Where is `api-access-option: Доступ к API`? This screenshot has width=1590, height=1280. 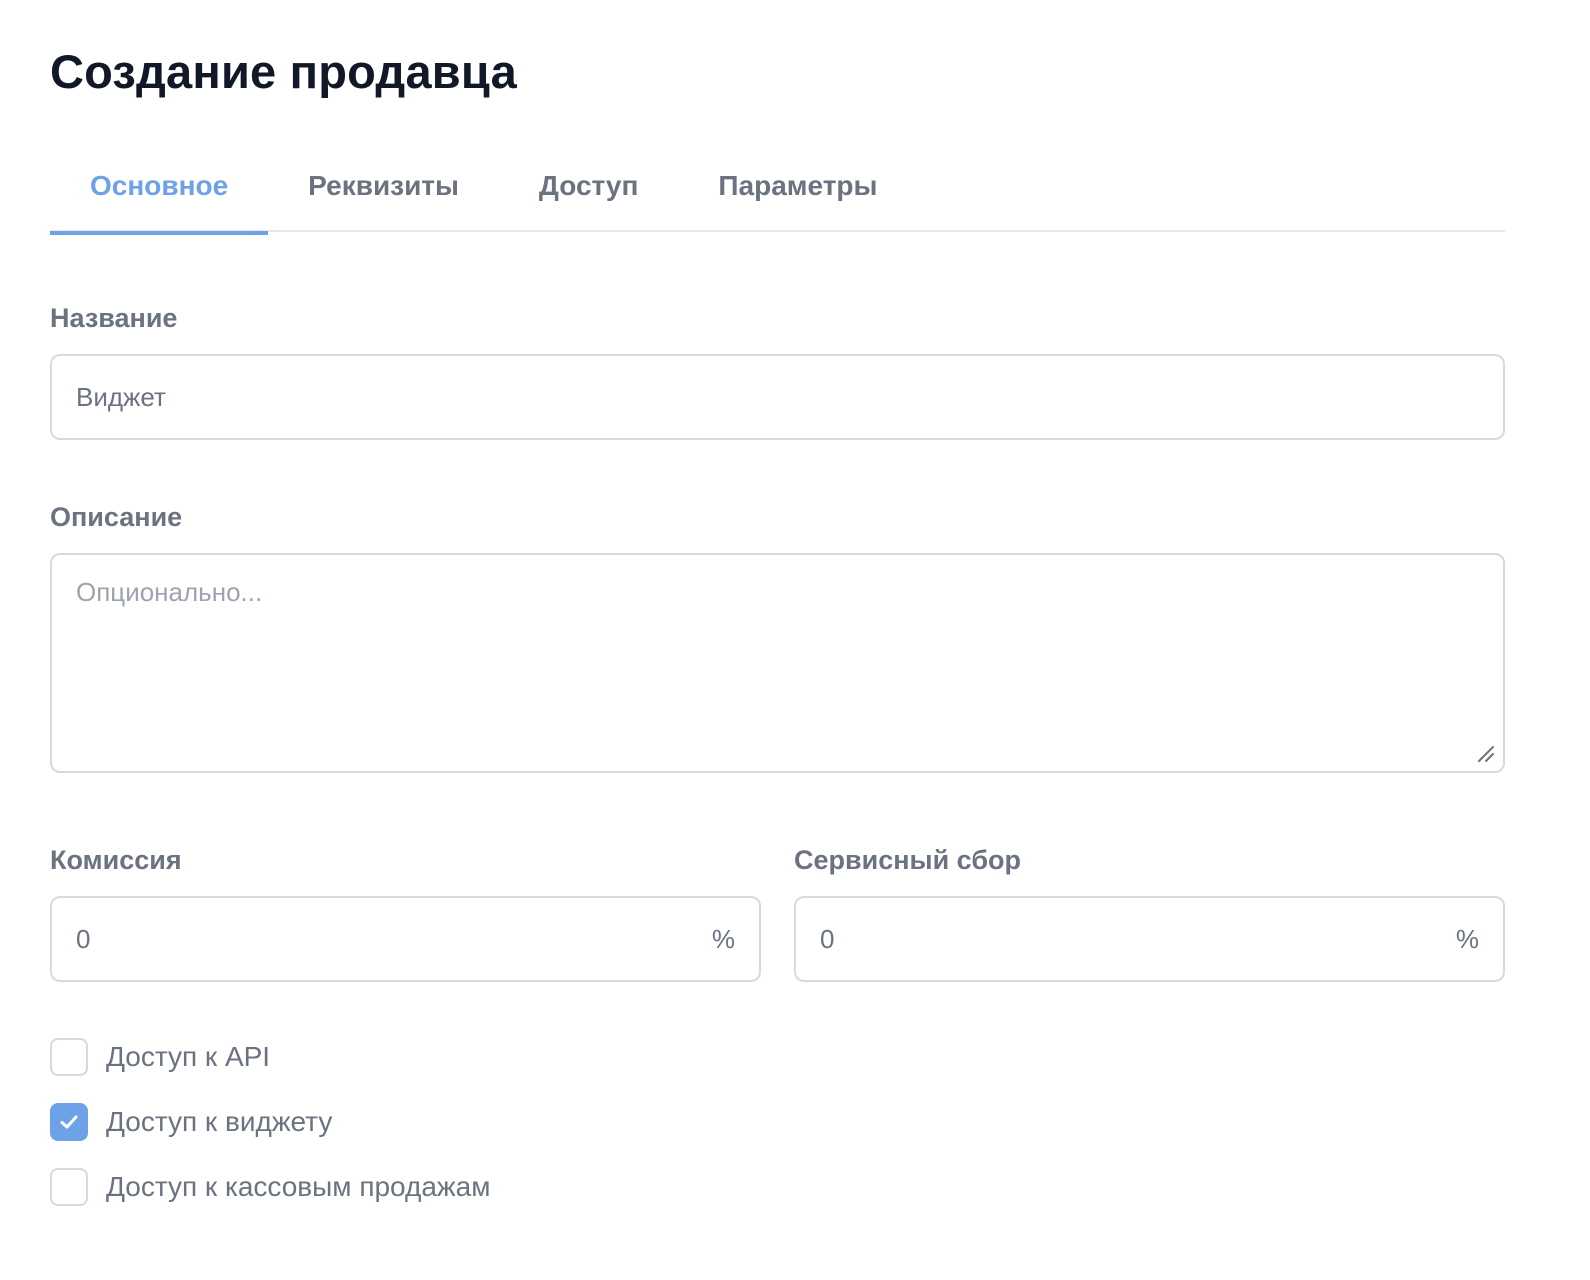 api-access-option: Доступ к API is located at coordinates (160, 1057).